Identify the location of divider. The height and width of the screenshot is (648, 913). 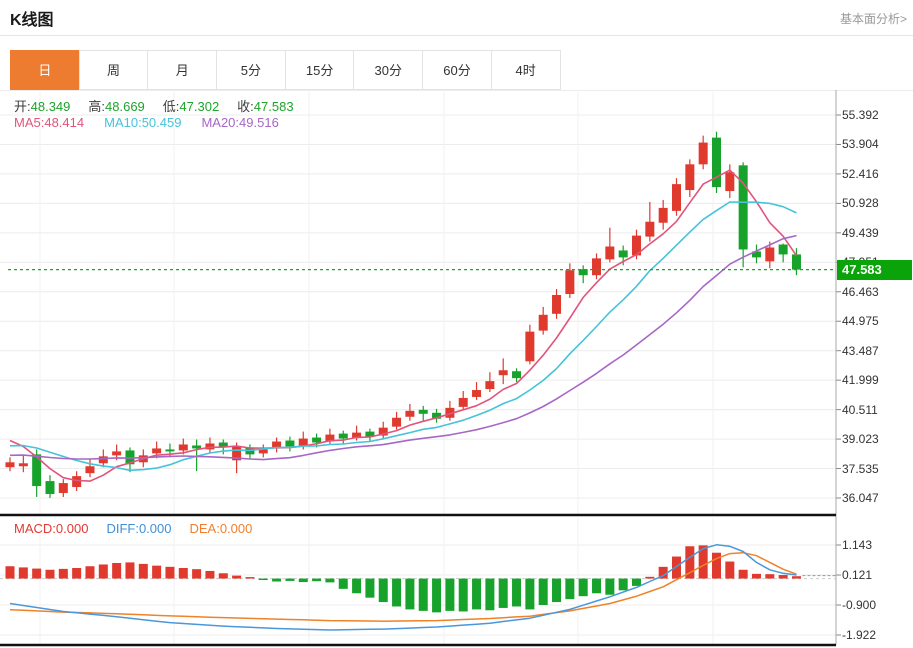
(456, 35).